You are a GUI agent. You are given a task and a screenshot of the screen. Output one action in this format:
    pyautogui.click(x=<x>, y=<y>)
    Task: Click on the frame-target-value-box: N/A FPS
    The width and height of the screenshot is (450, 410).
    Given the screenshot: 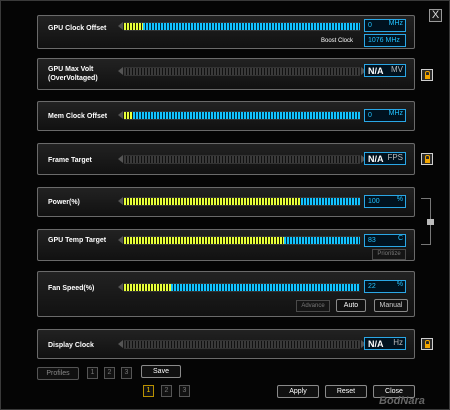 What is the action you would take?
    pyautogui.click(x=385, y=158)
    